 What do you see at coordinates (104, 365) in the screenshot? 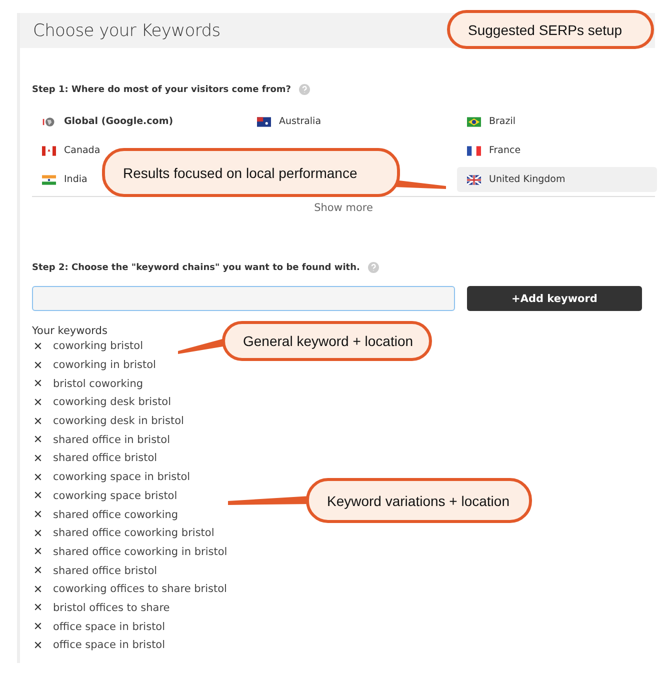
I see `keyword-text: coworking in bristol` at bounding box center [104, 365].